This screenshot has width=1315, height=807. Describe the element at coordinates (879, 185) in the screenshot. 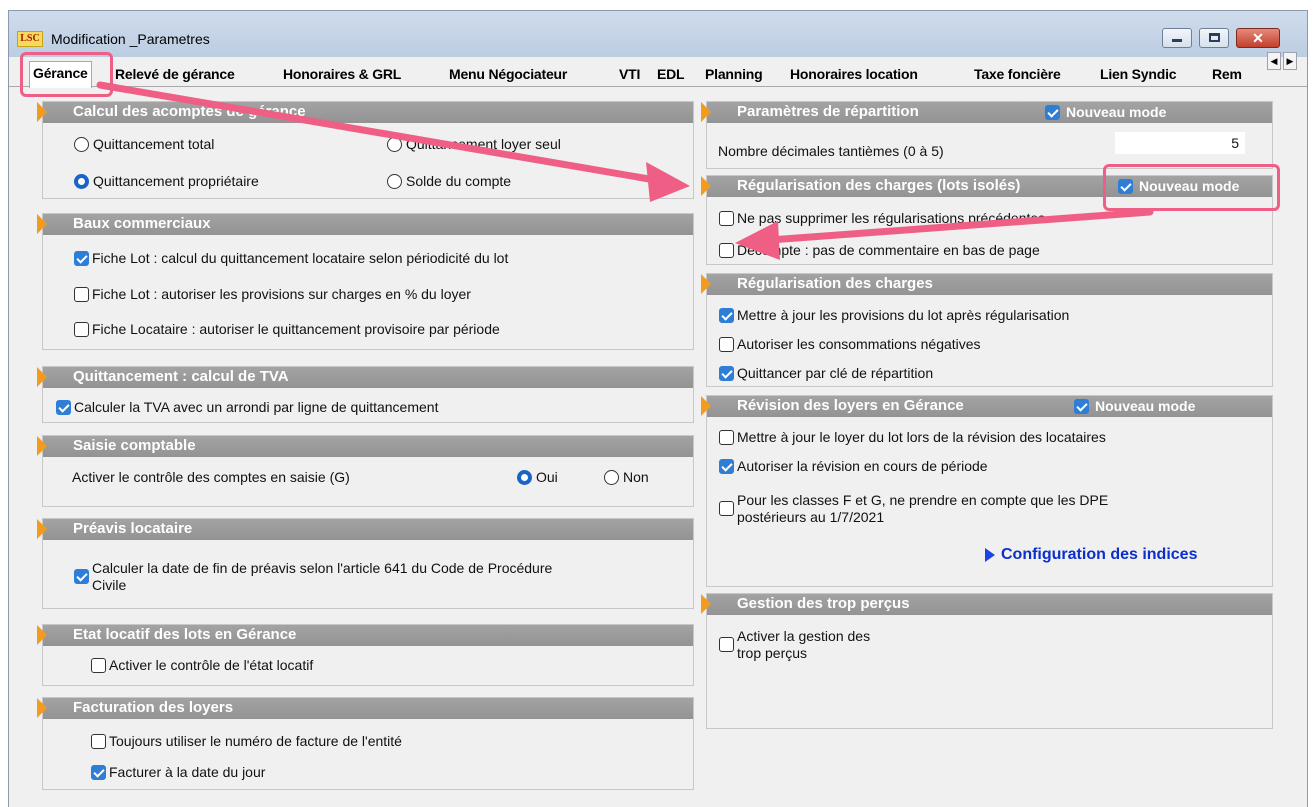

I see `panel-title: Régularisation des charges (lots isolés)` at that location.